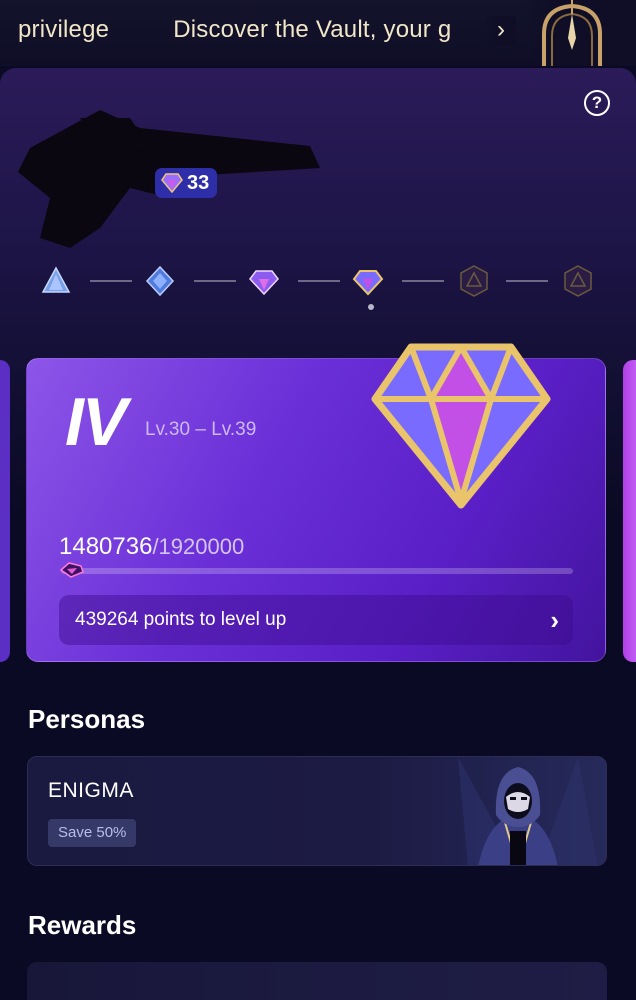  Describe the element at coordinates (461, 426) in the screenshot. I see `tier-gem-icon` at that location.